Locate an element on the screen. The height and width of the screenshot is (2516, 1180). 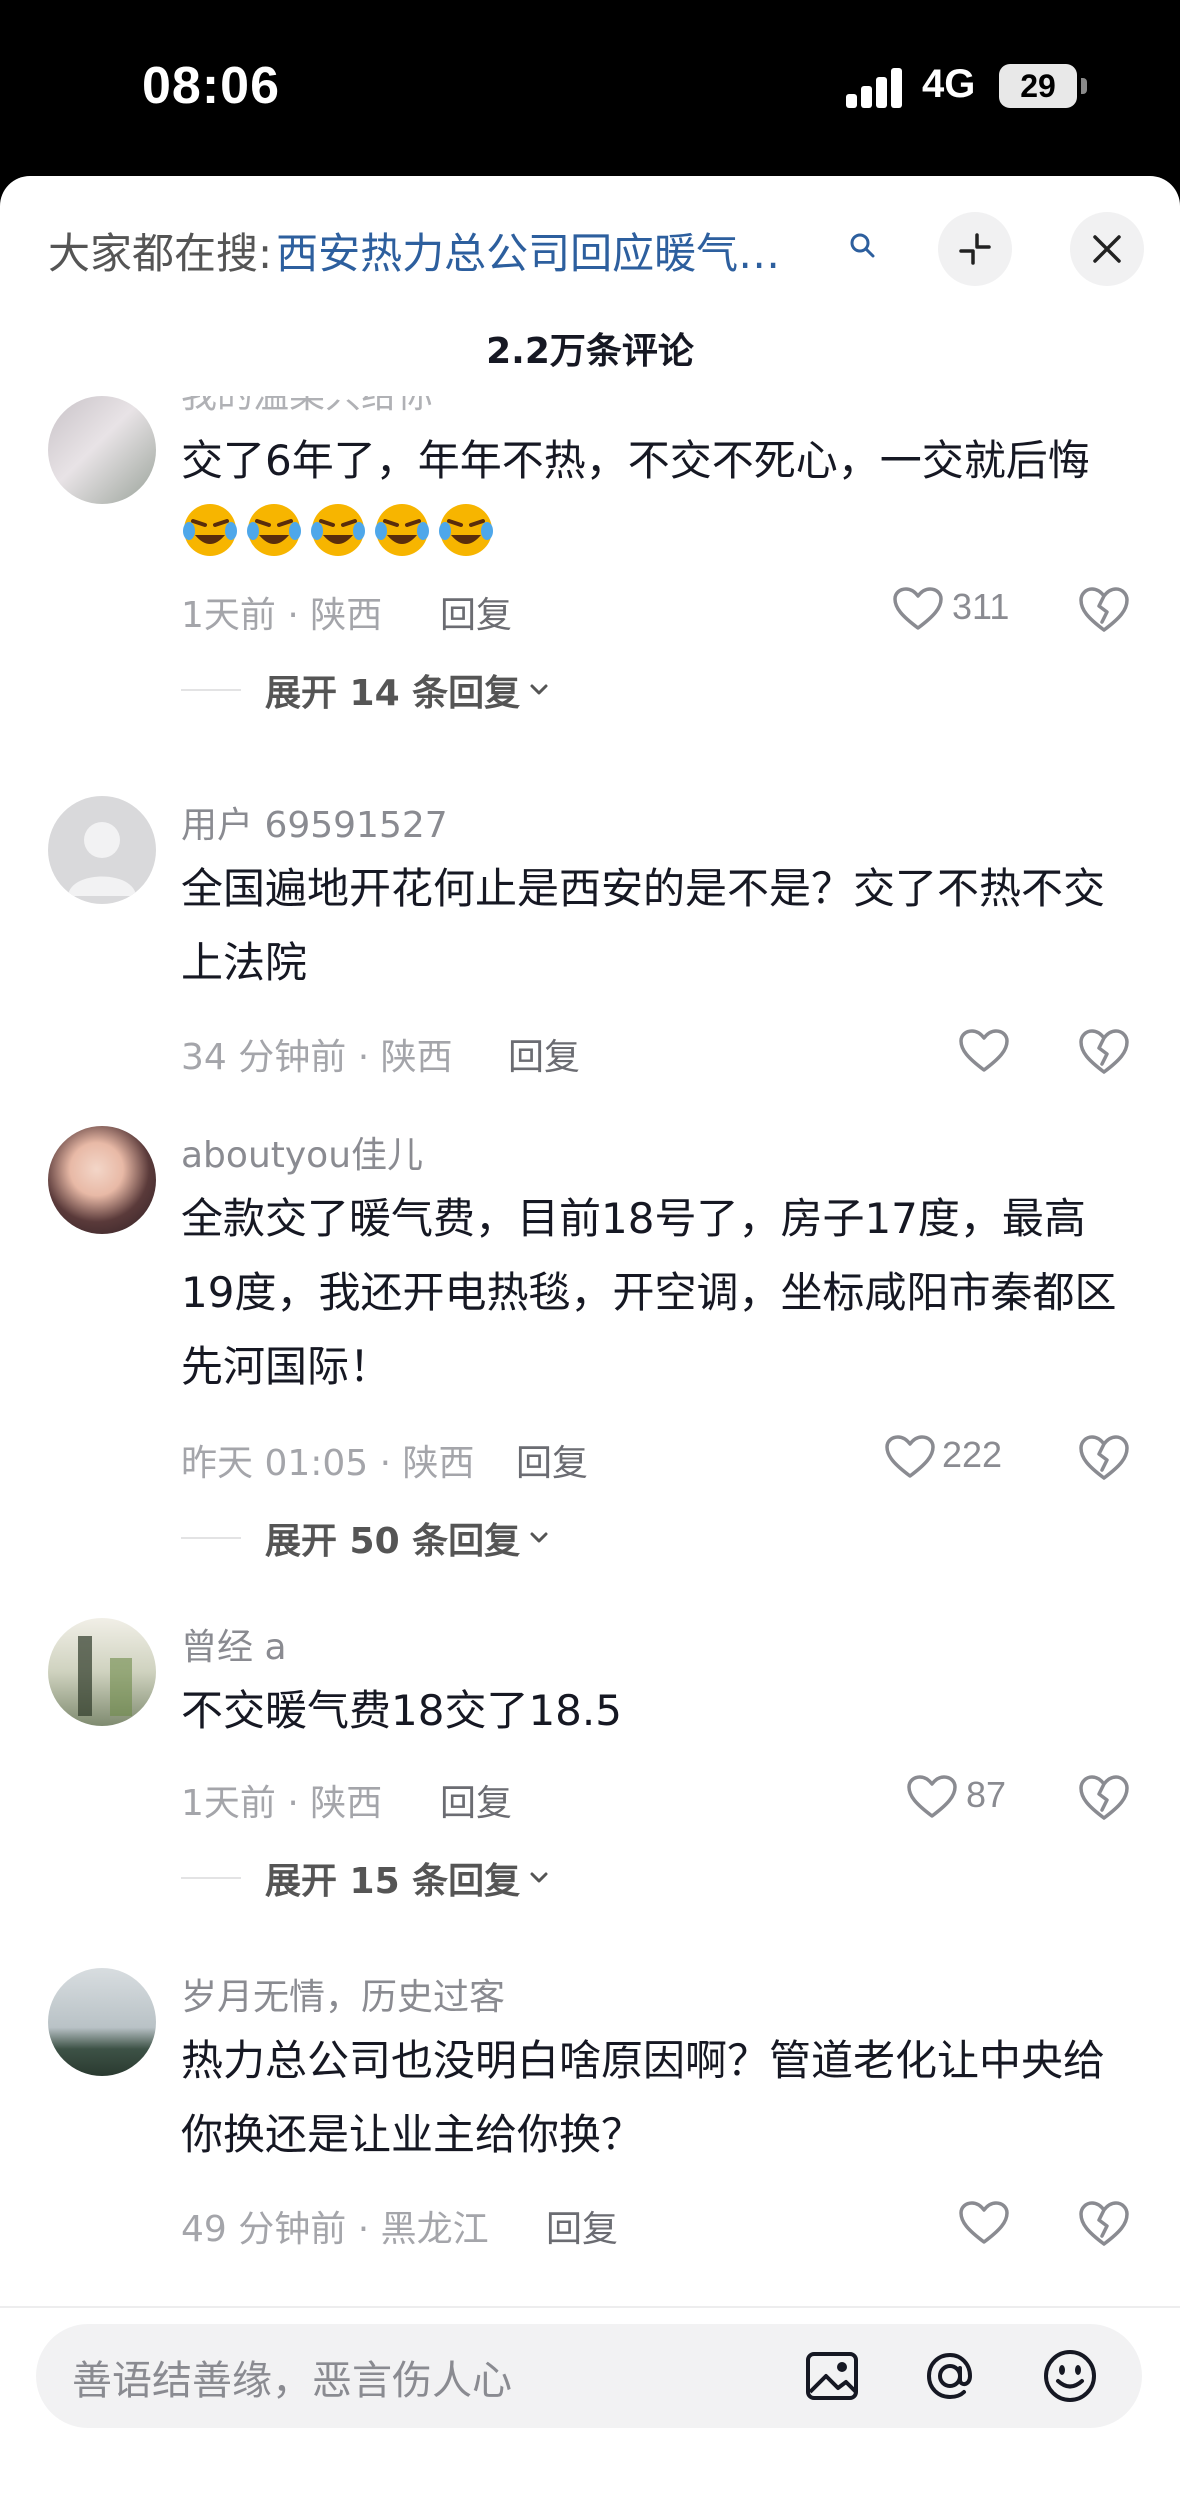
comment-meta: 49 分钟前 · 黑龙江 is located at coordinates (335, 2229).